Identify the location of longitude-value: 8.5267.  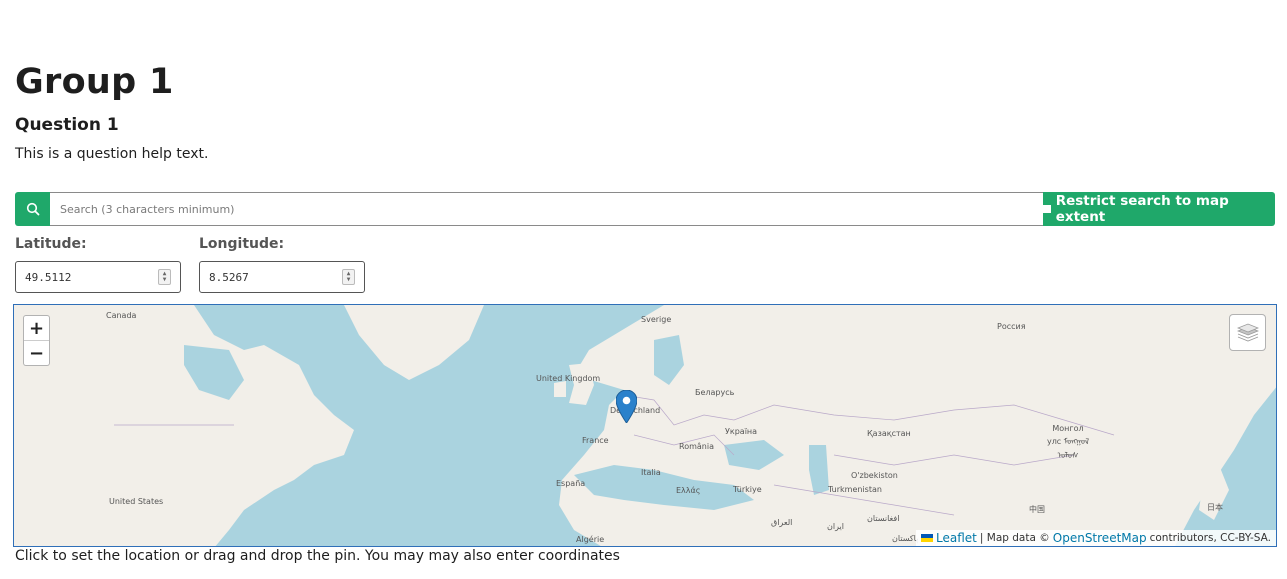
(229, 277).